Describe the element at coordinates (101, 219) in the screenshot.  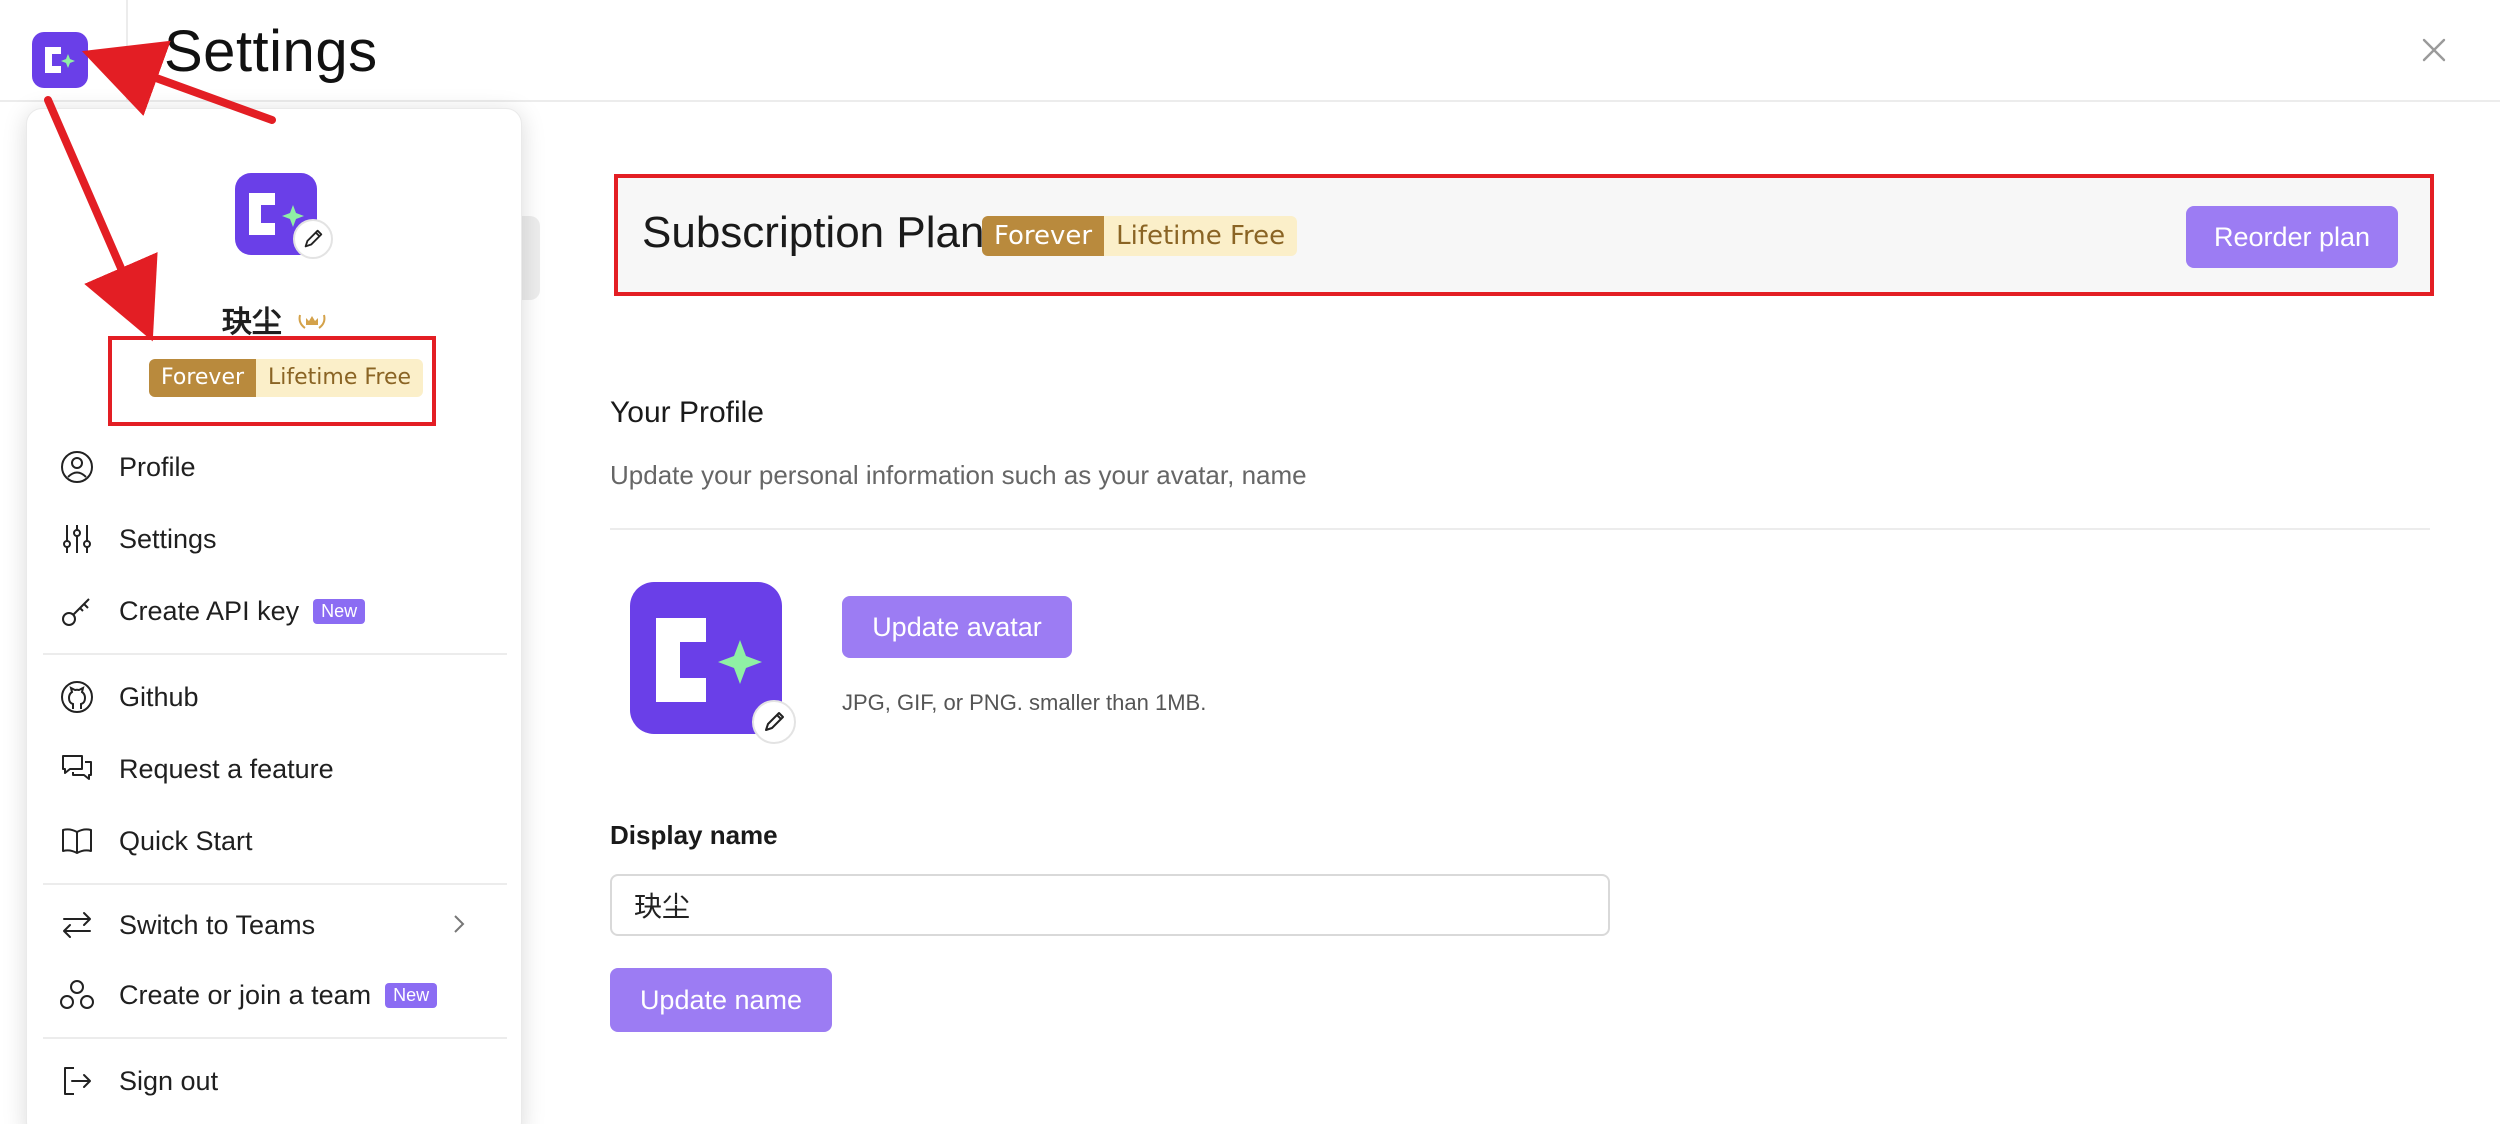
I see `annotation-arrow-badge` at that location.